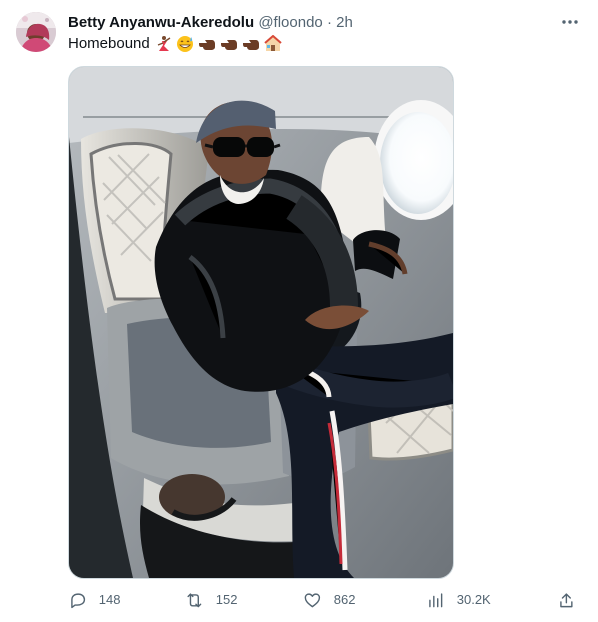  I want to click on avatar-image, so click(36, 32).